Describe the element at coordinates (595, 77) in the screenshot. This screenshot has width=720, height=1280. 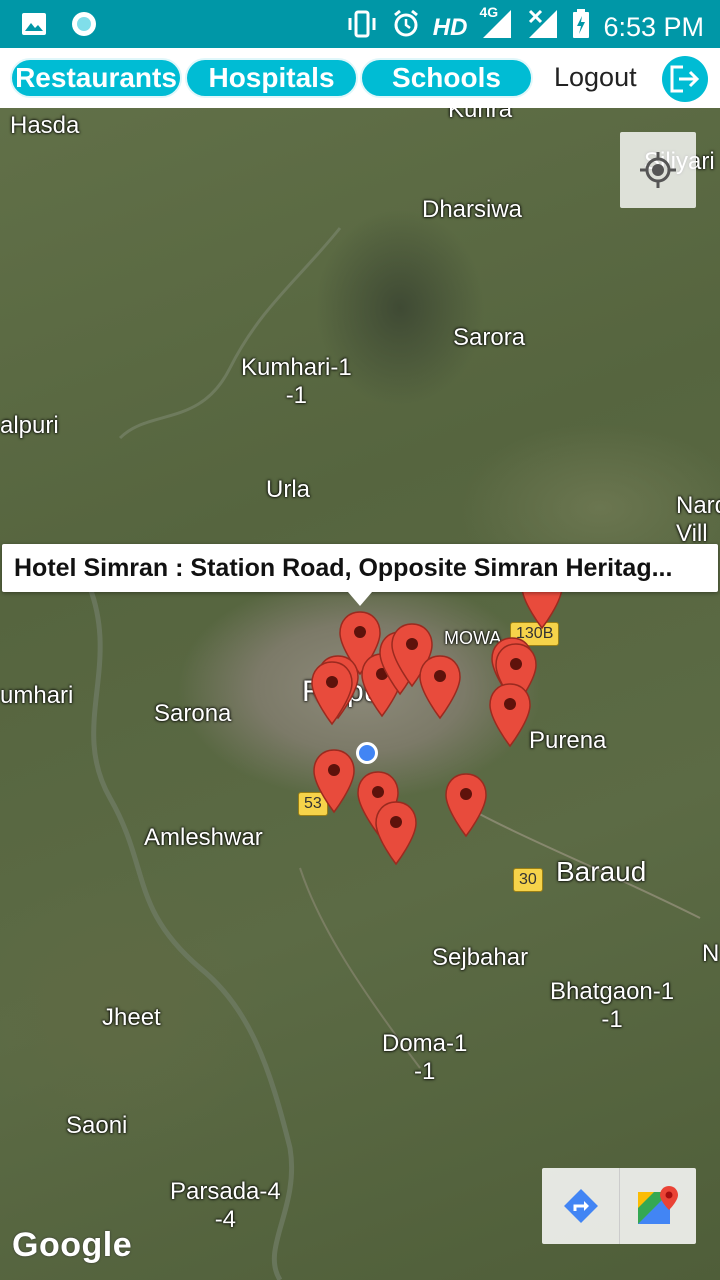
I see `logout-button: Logout` at that location.